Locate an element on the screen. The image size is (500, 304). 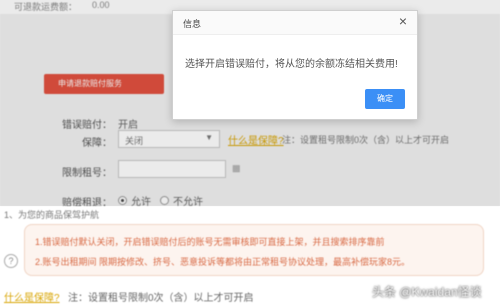
dialog-message: 选择开启错误赔付，将从您的余额冻结相关费用! is located at coordinates (291, 64).